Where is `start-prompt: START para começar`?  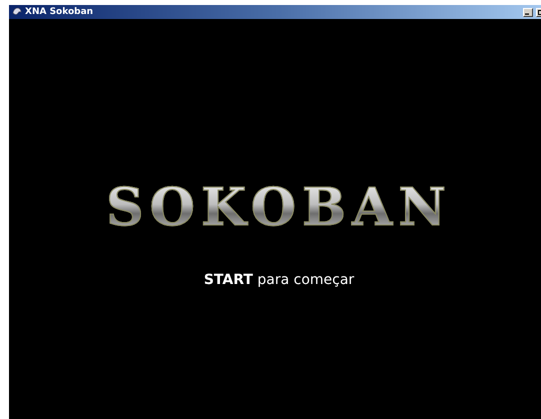
start-prompt: START para começar is located at coordinates (279, 280).